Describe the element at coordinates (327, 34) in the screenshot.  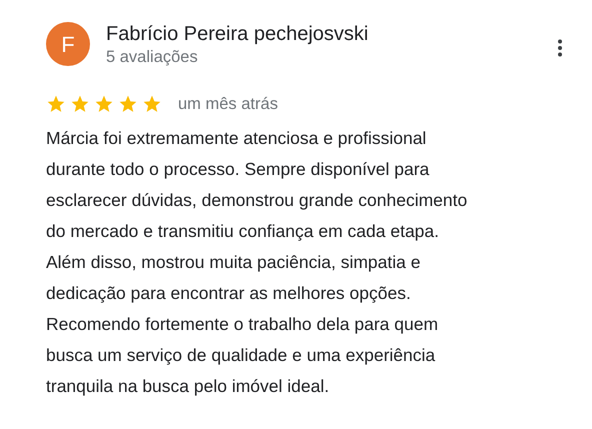
I see `author-name: Fabrício Pereira pechejosvski` at that location.